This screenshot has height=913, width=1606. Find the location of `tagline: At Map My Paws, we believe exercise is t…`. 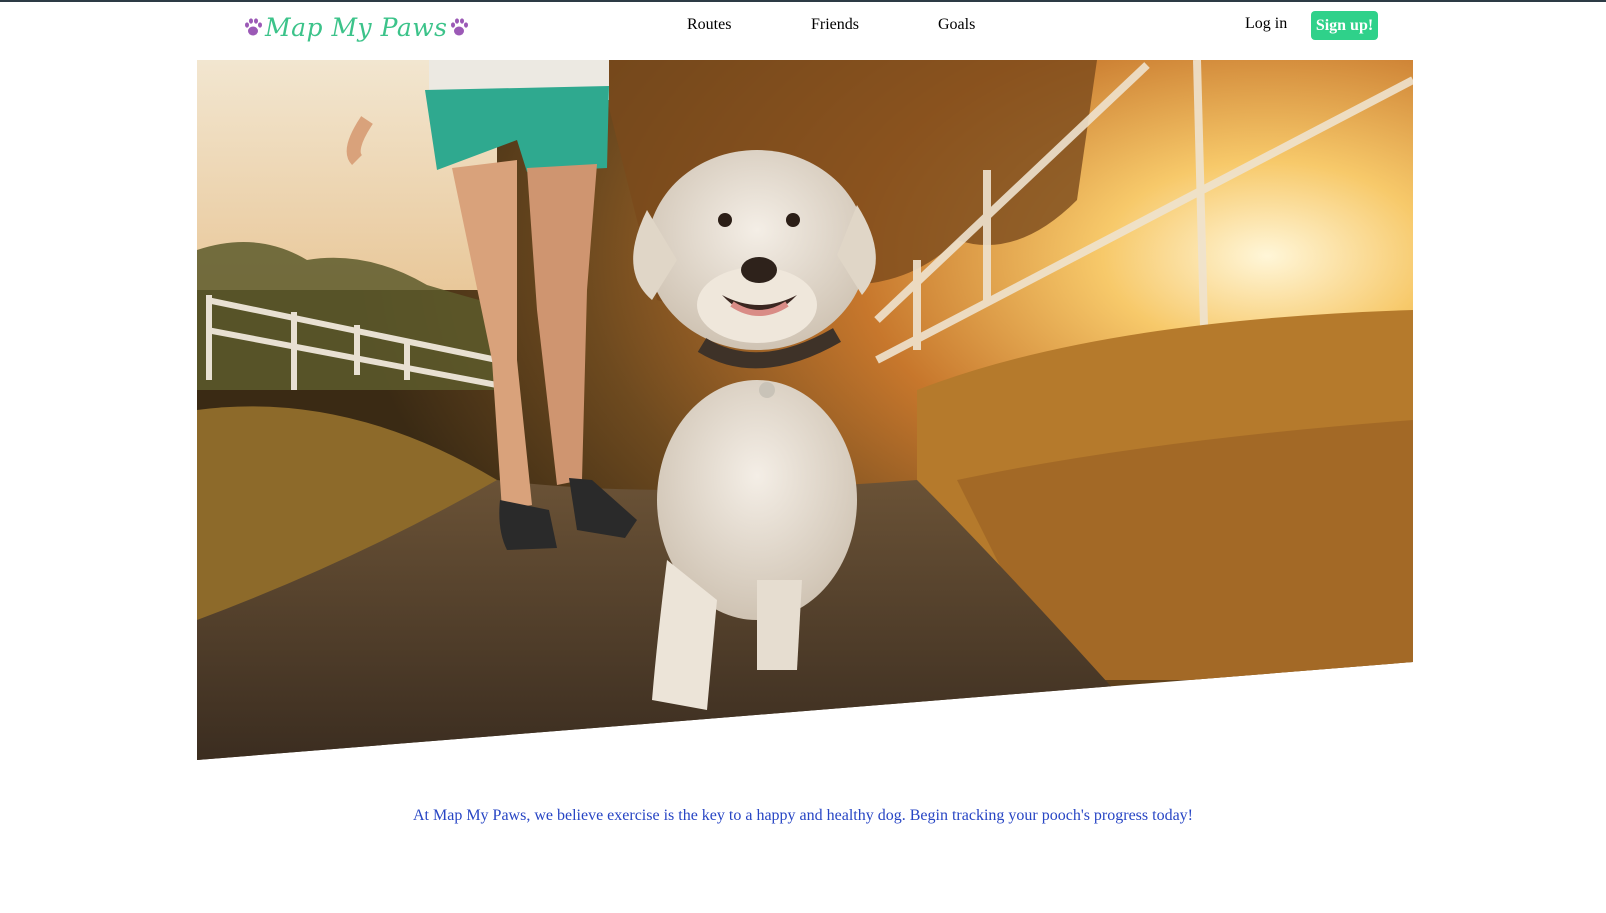

tagline: At Map My Paws, we believe exercise is t… is located at coordinates (803, 815).